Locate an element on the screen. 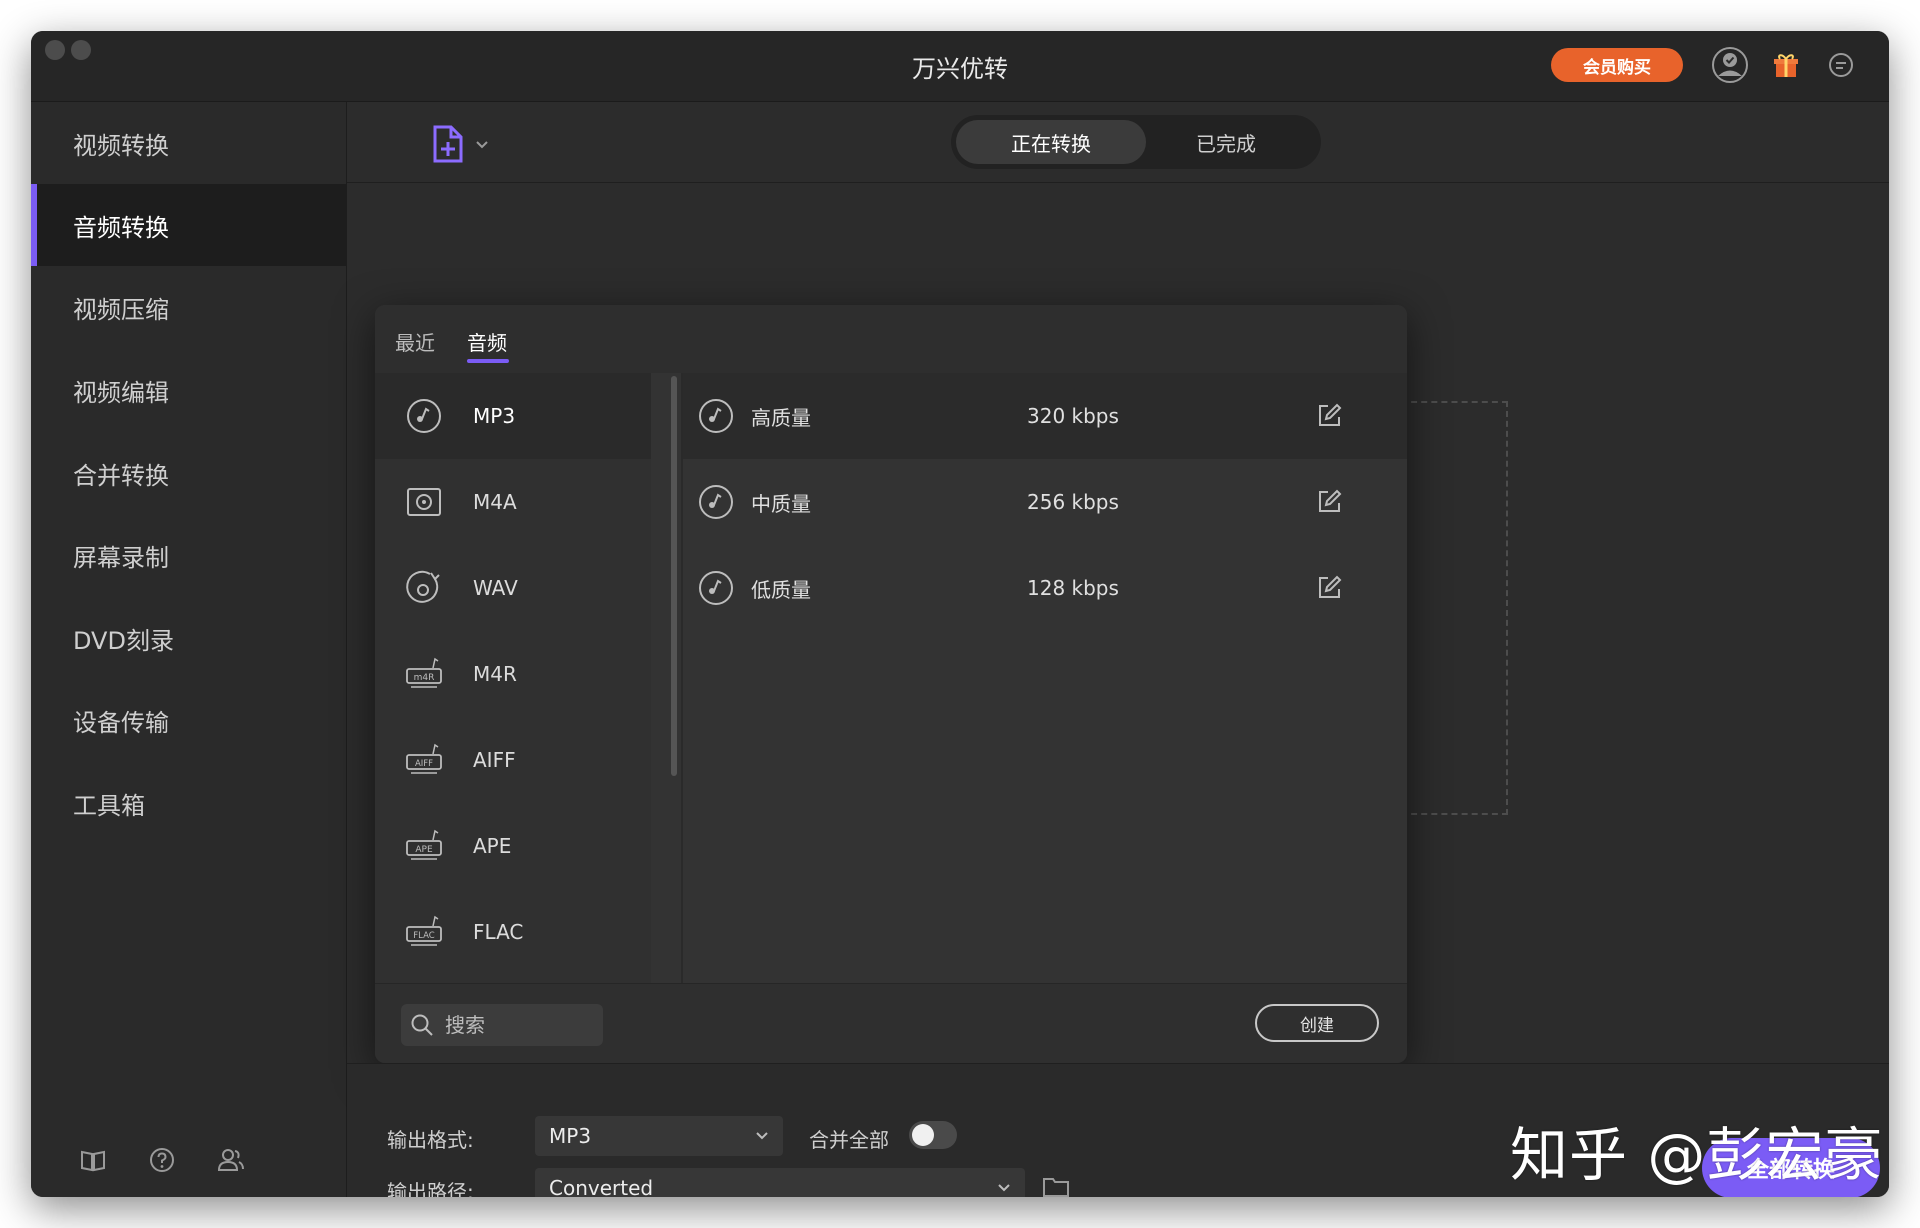 The height and width of the screenshot is (1228, 1920). sidebar-item-screen-record: 屏幕录制 is located at coordinates (188, 555).